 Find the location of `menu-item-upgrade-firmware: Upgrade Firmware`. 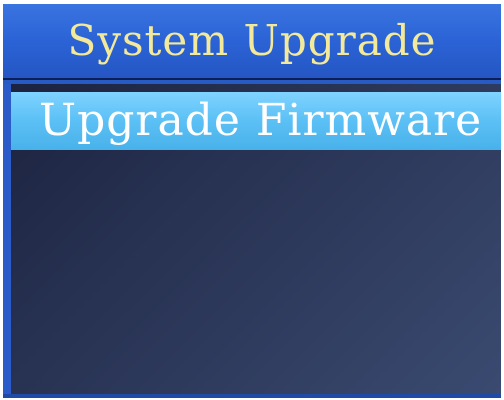

menu-item-upgrade-firmware: Upgrade Firmware is located at coordinates (256, 121).